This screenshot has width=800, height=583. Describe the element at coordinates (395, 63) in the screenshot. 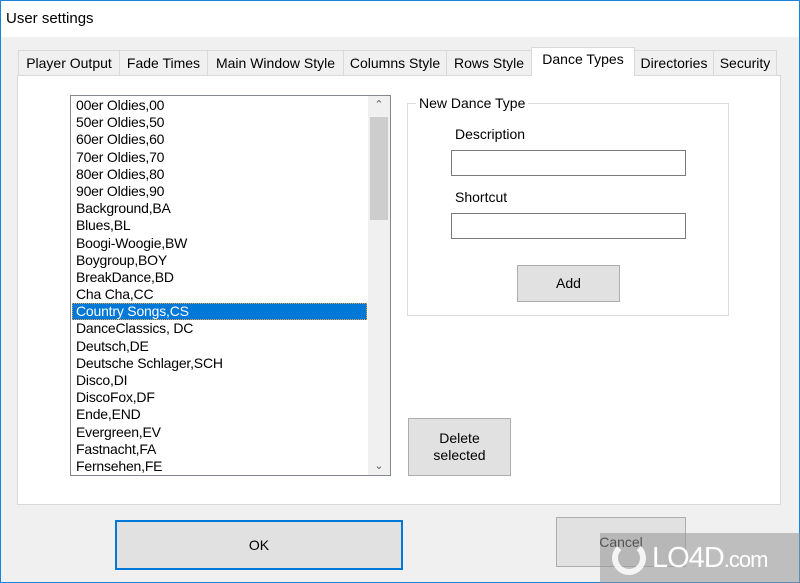

I see `tab-columns-style: Columns Style` at that location.